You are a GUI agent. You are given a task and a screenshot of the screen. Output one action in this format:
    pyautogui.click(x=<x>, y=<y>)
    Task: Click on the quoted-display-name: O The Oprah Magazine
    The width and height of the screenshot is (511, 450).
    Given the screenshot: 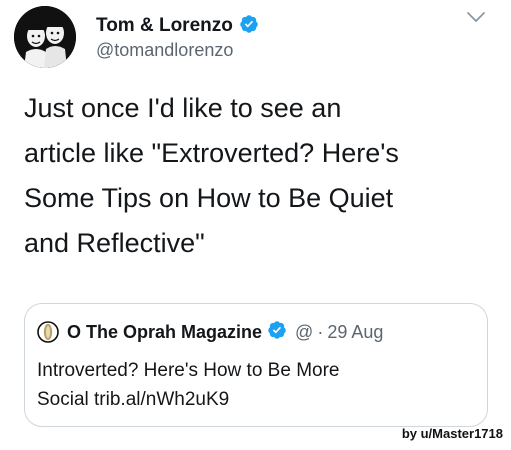 What is the action you would take?
    pyautogui.click(x=164, y=332)
    